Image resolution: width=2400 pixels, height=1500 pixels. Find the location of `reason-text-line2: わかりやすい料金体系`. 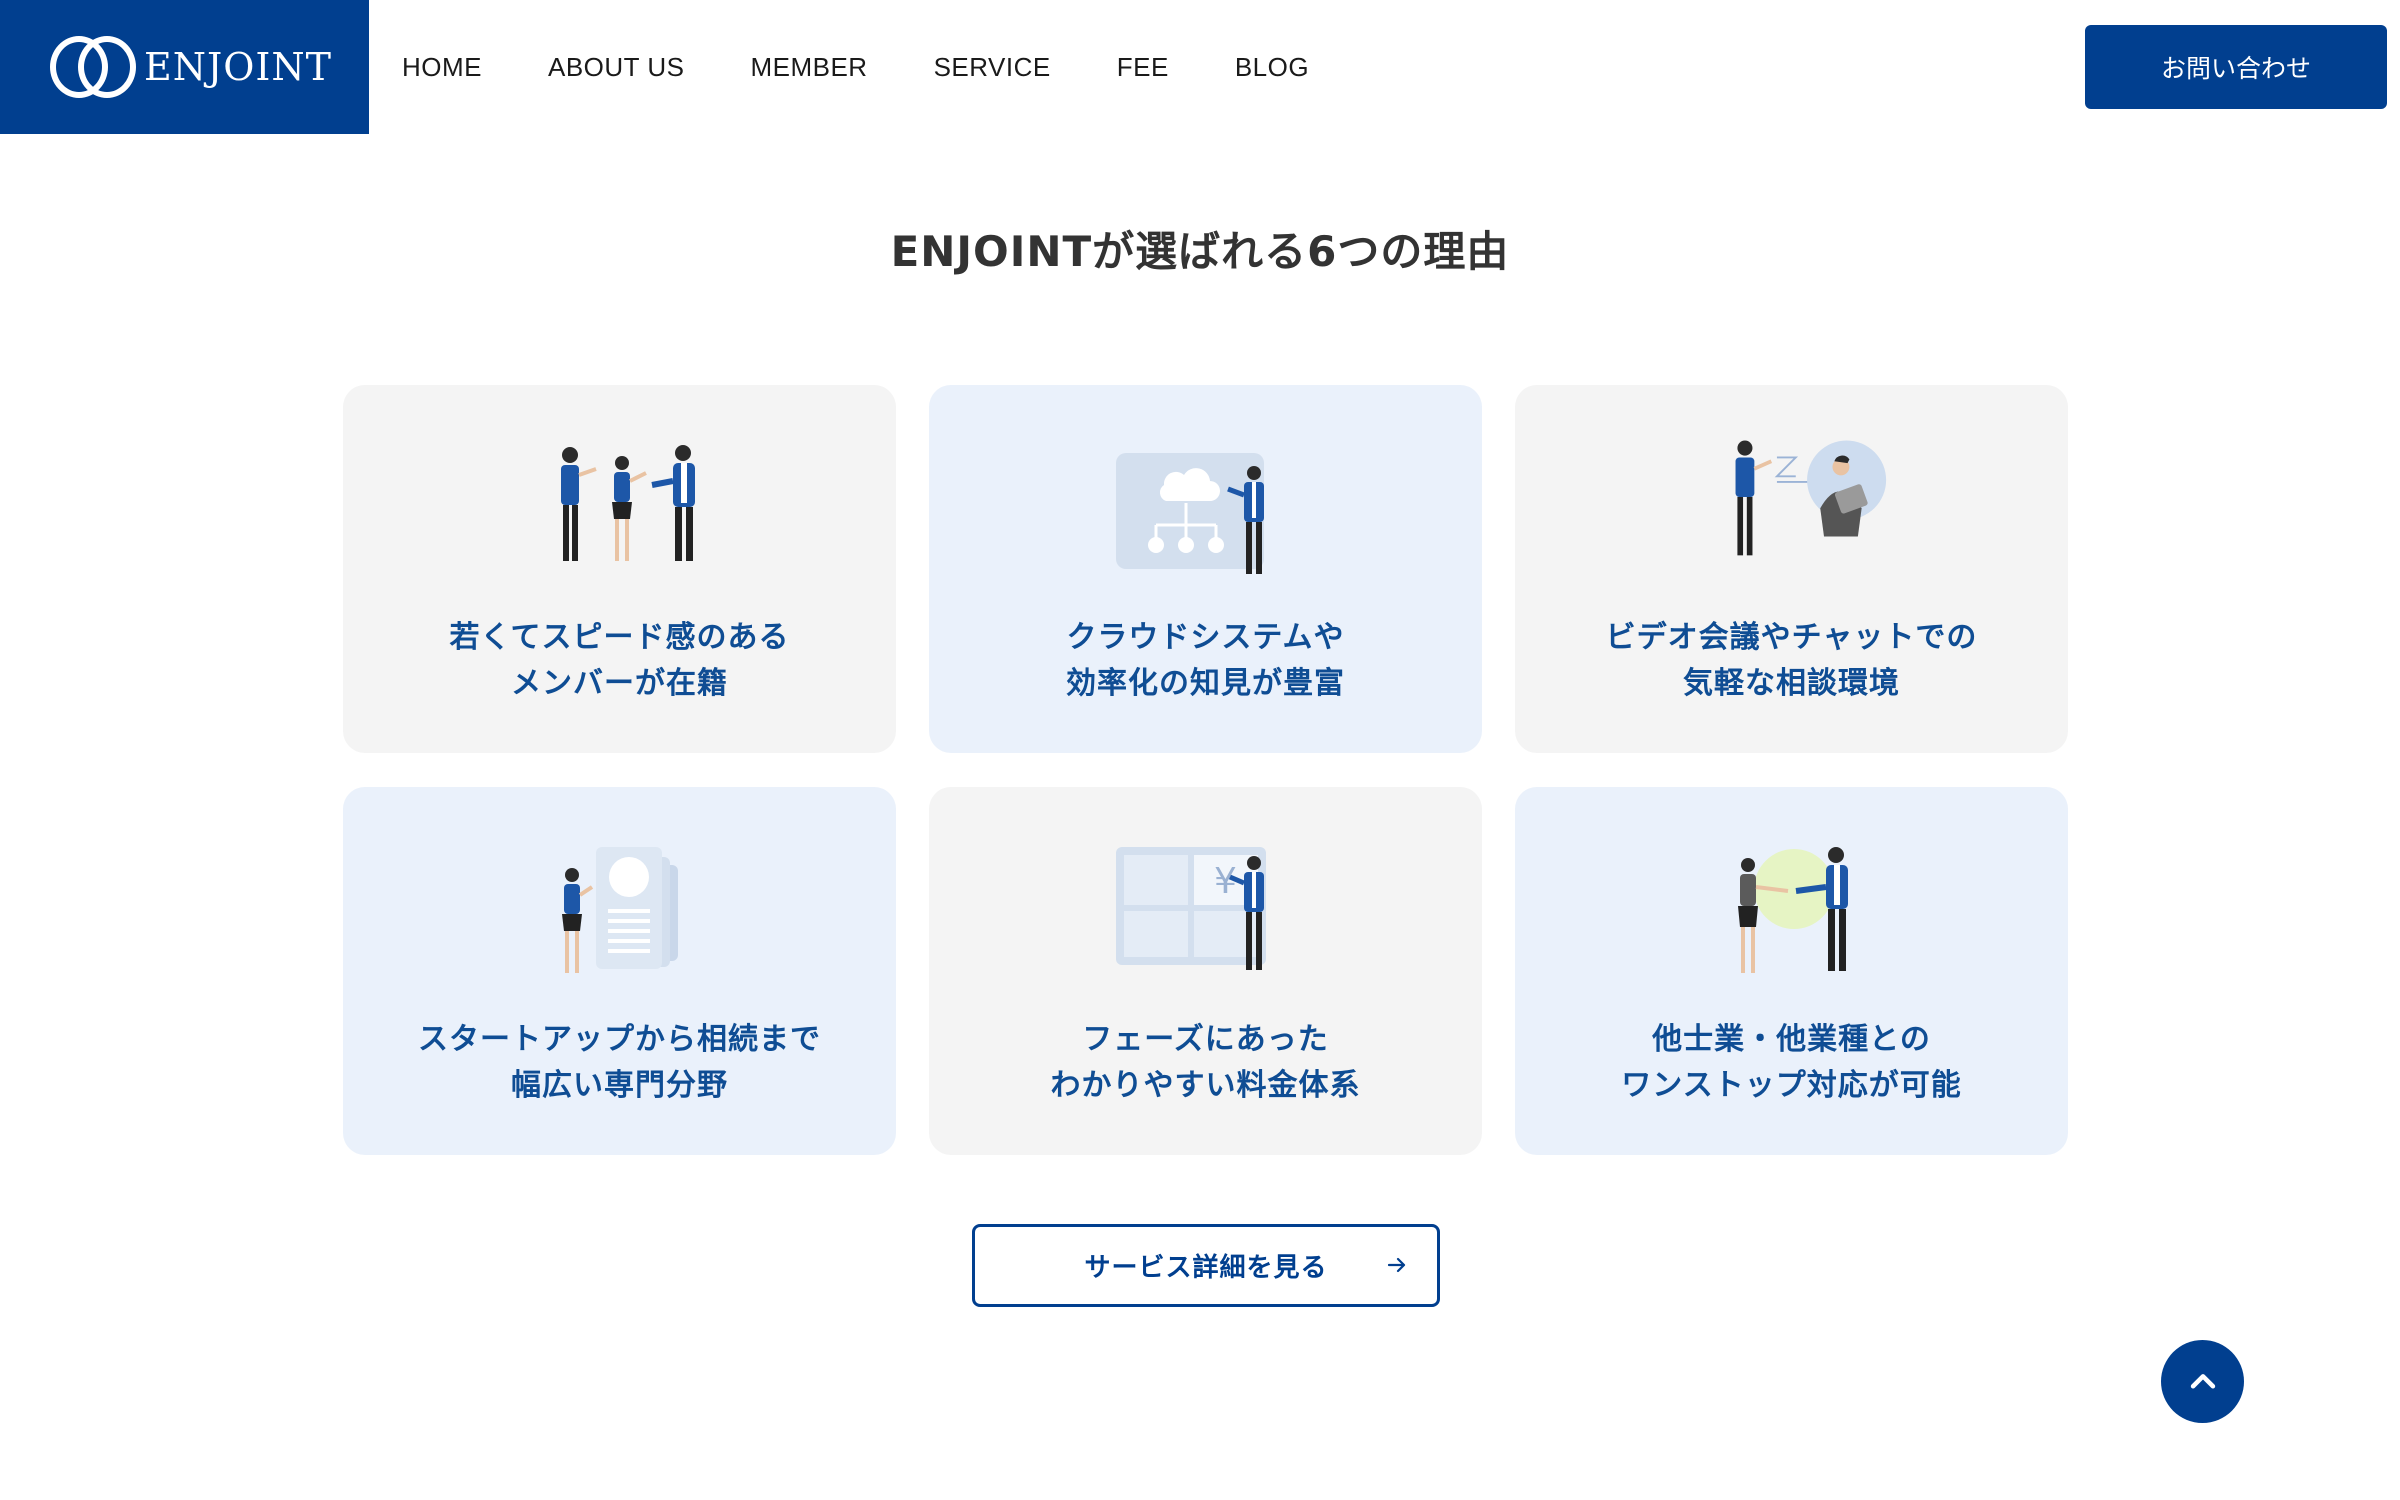

reason-text-line2: わかりやすい料金体系 is located at coordinates (1205, 1085).